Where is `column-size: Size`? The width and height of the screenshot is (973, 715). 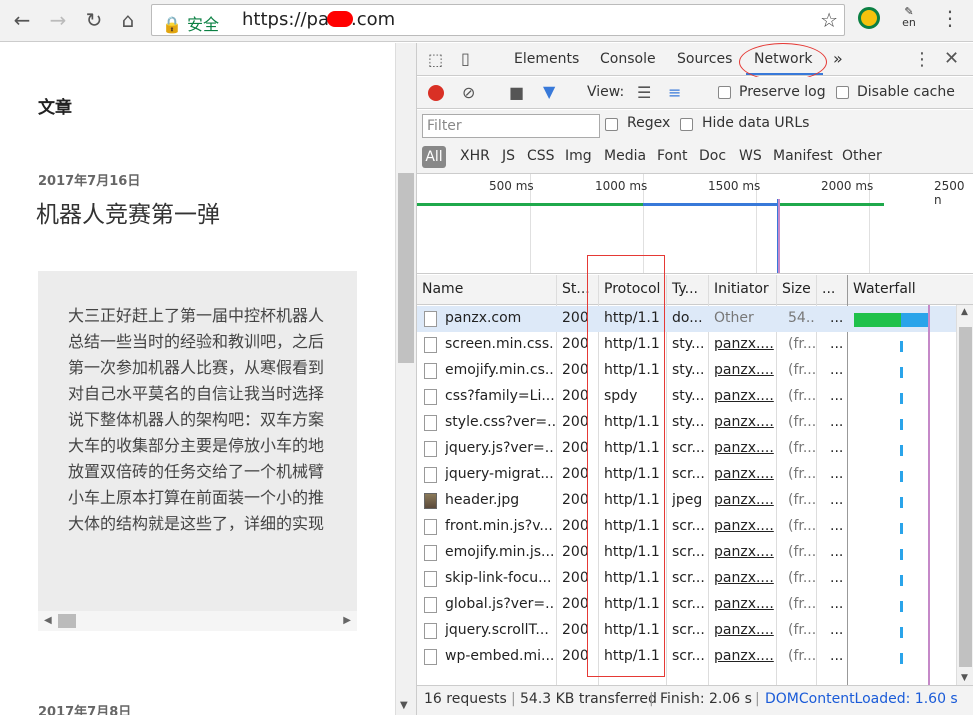 column-size: Size is located at coordinates (796, 289).